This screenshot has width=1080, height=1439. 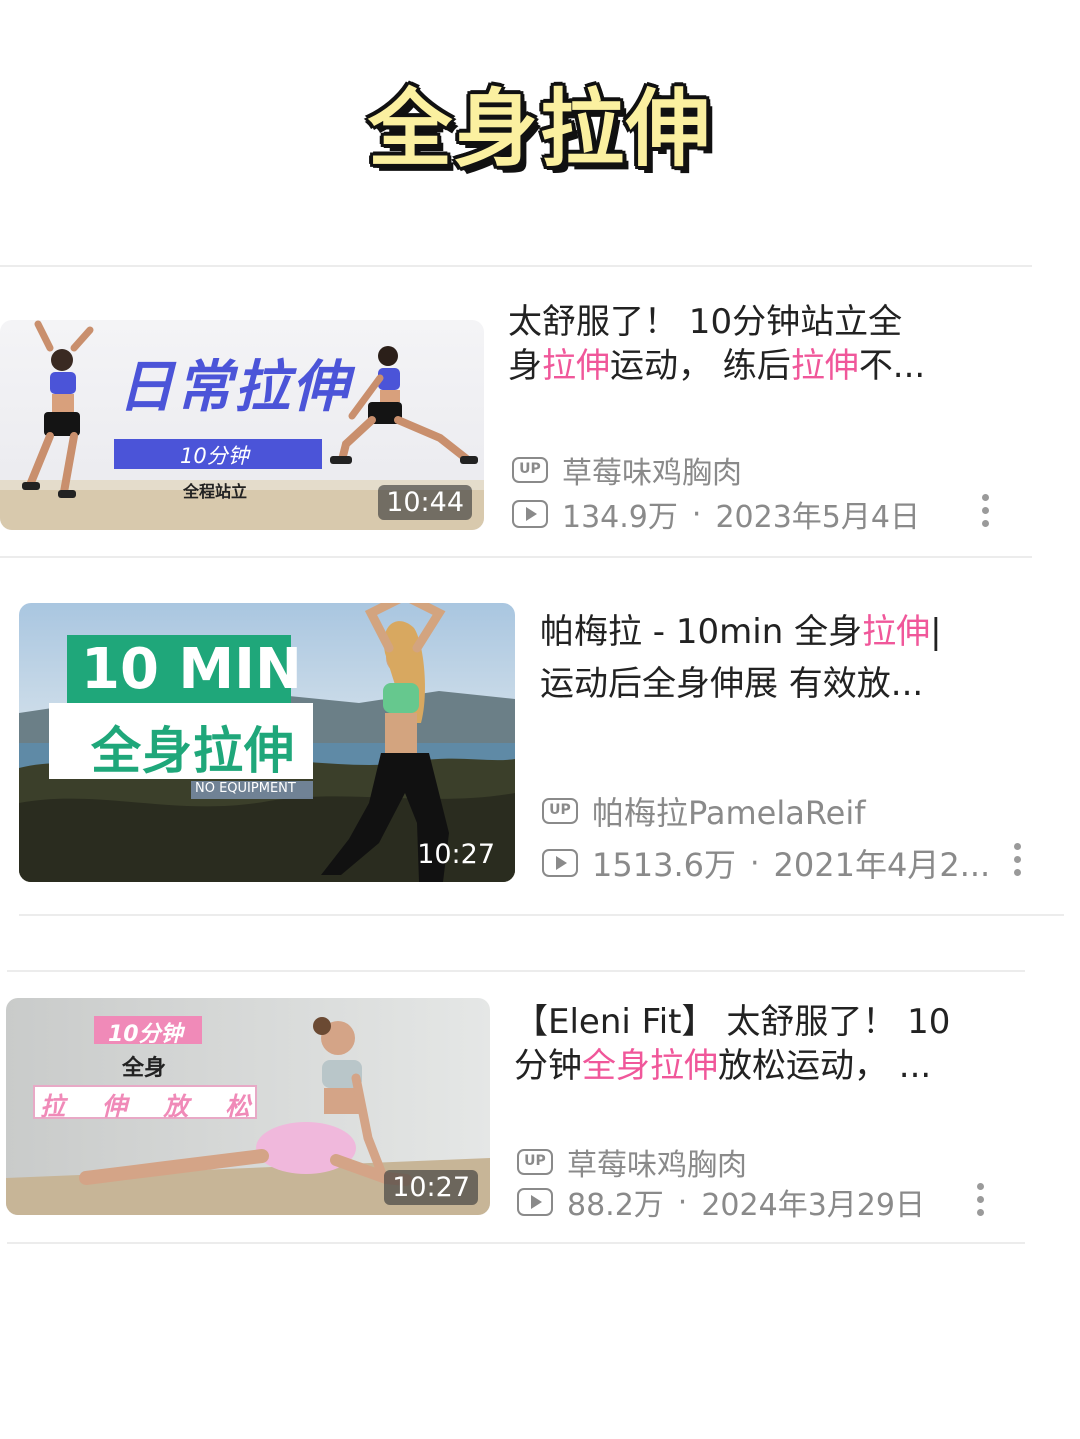 I want to click on uploader-name: 帕梅拉PamelaReif, so click(x=729, y=813).